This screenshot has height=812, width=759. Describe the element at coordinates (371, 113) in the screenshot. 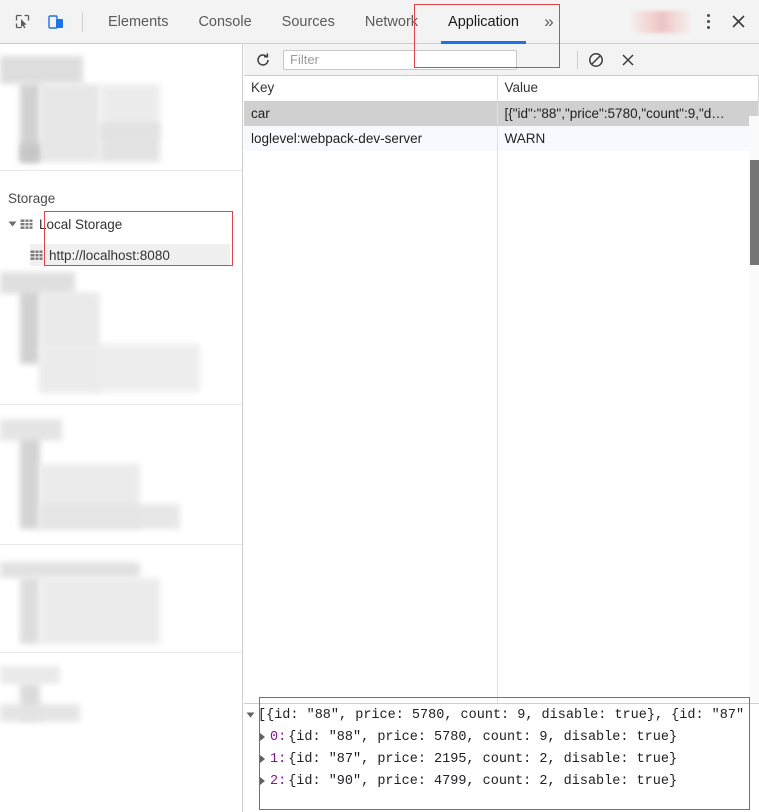

I see `cell-key: car` at that location.